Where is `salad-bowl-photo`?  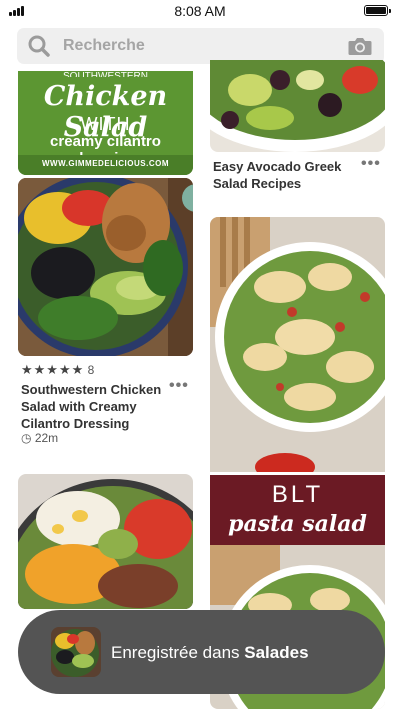
salad-bowl-photo is located at coordinates (105, 267).